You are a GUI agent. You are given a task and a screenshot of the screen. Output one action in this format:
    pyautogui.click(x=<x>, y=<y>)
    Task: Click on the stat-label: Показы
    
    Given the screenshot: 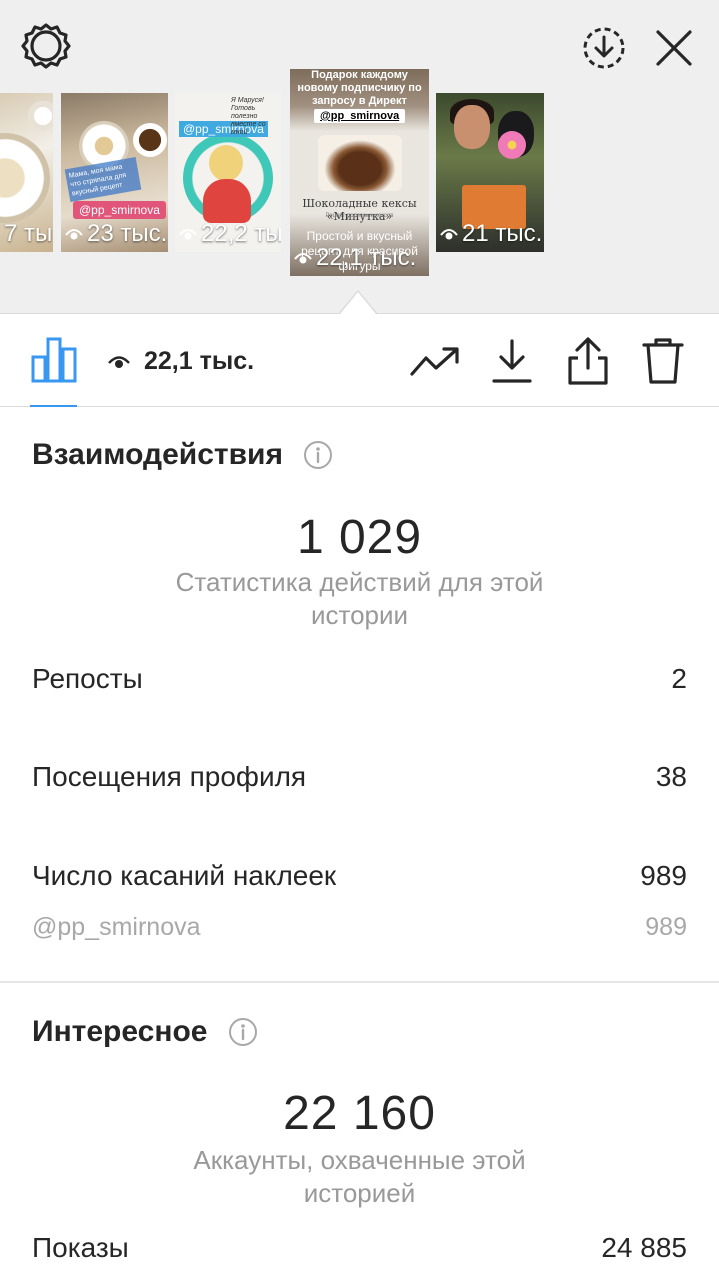 What is the action you would take?
    pyautogui.click(x=80, y=1247)
    